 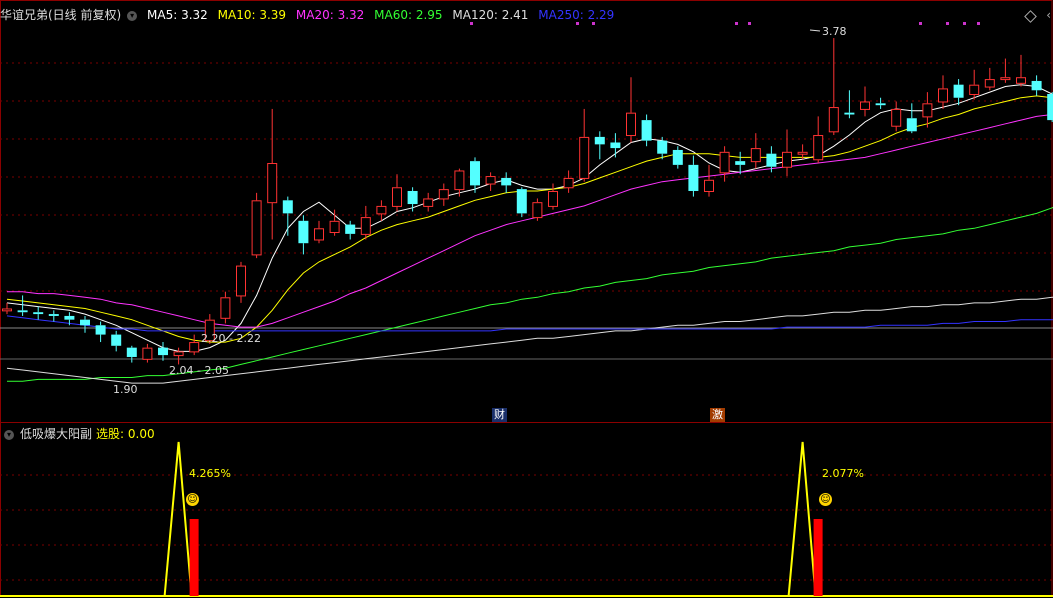 I want to click on range-upper-label: 2.20 - 2.22, so click(x=231, y=338).